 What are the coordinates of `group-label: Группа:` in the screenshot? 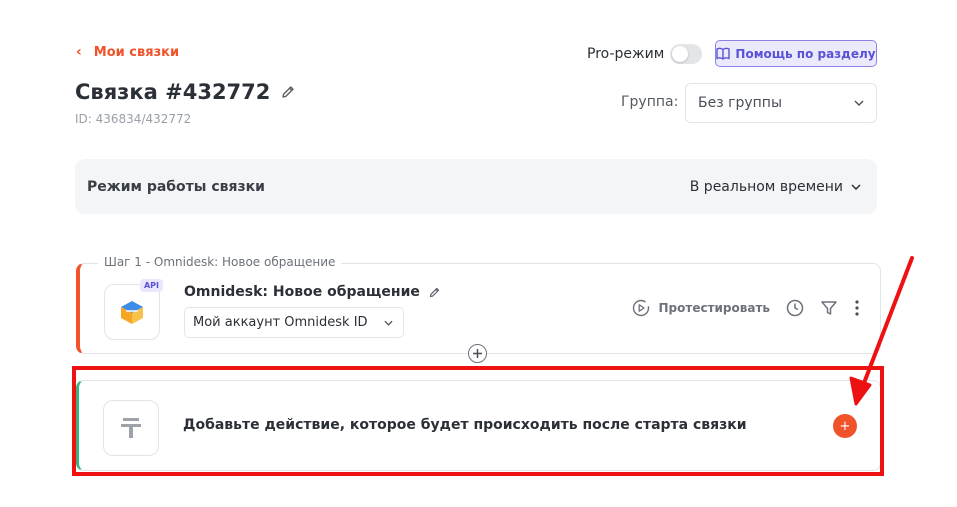 It's located at (650, 102).